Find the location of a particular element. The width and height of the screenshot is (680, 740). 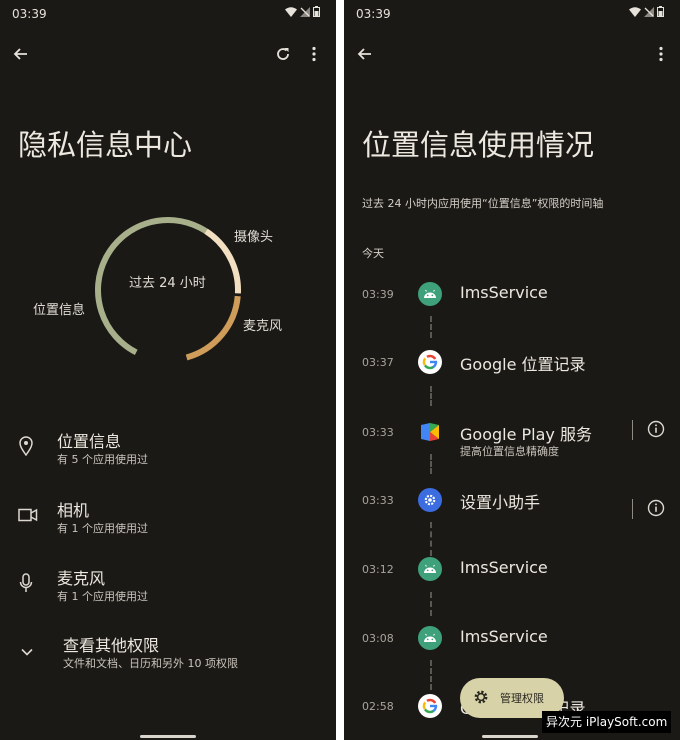

permission-row-microphone: 麦克风 有 1 个应用使用过 is located at coordinates (168, 590).